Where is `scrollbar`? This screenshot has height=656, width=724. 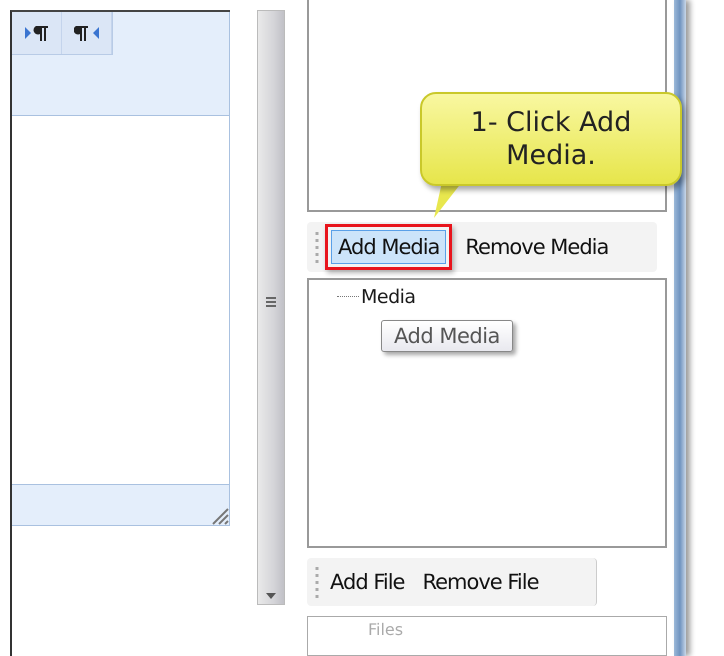 scrollbar is located at coordinates (271, 307).